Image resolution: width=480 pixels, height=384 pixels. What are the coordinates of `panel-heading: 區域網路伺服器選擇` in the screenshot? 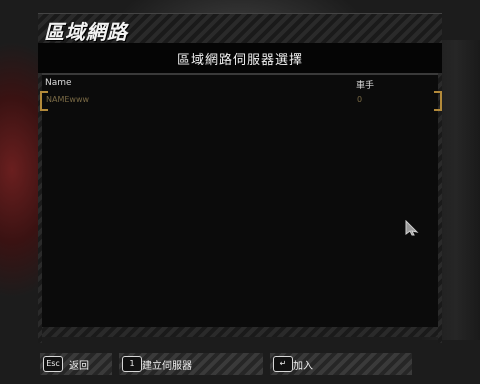 It's located at (239, 60).